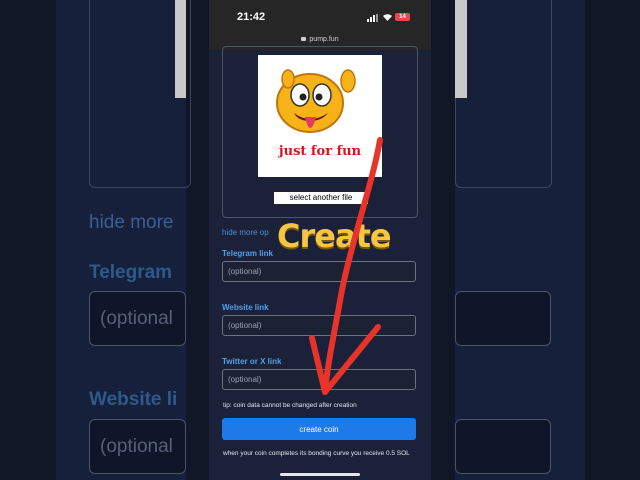 This screenshot has height=480, width=640. I want to click on create-coin-button: create coin, so click(319, 429).